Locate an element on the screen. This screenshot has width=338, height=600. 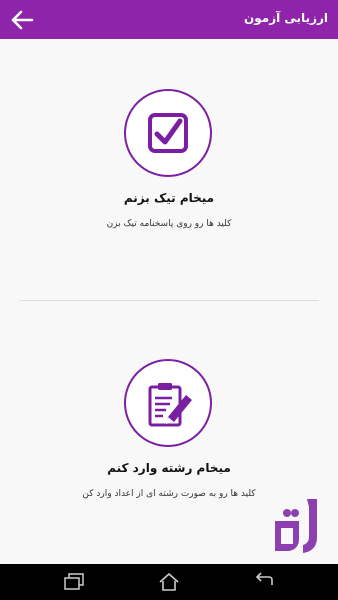
recent-apps-button is located at coordinates (74, 582).